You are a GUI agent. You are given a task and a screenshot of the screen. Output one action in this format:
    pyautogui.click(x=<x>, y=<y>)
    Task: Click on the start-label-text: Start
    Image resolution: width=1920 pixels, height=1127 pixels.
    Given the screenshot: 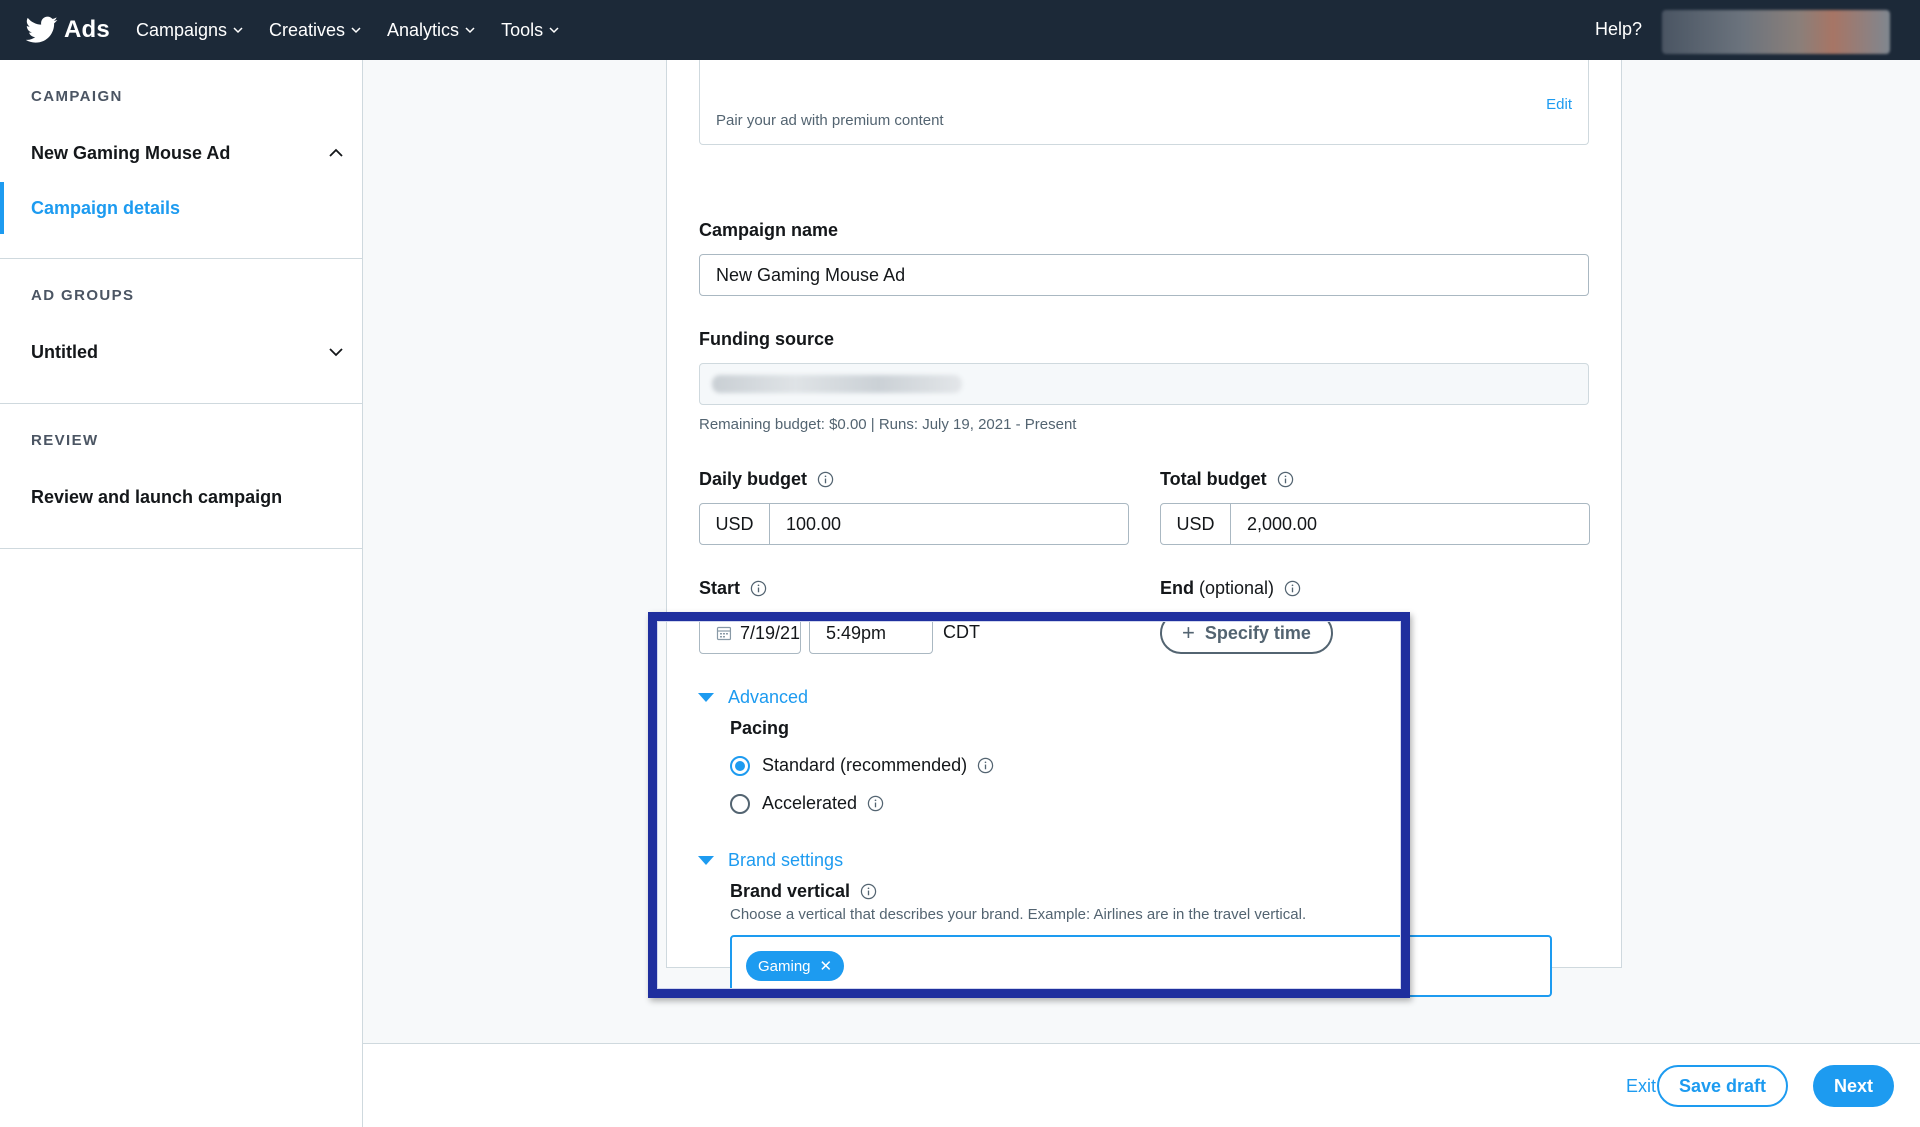 What is the action you would take?
    pyautogui.click(x=720, y=588)
    